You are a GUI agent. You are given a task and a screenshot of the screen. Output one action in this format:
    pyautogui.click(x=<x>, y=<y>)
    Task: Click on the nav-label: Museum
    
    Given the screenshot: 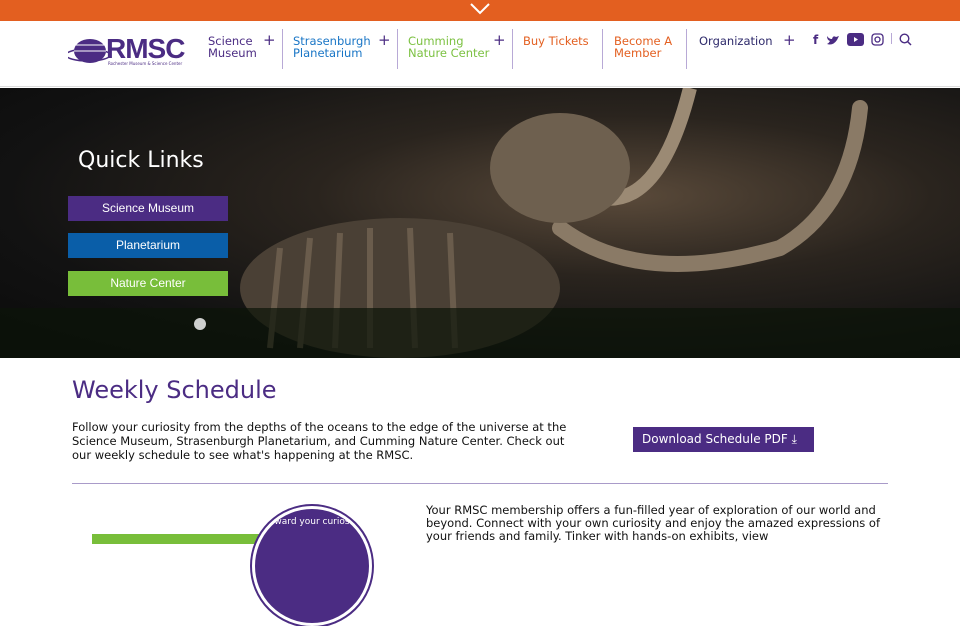 What is the action you would take?
    pyautogui.click(x=232, y=53)
    